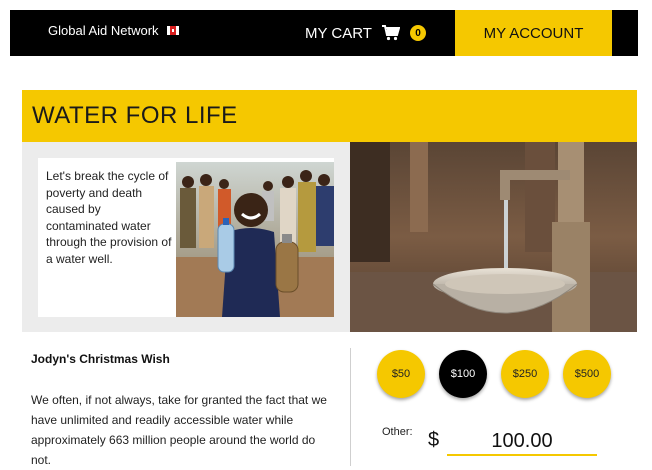 This screenshot has height=470, width=652. Describe the element at coordinates (100, 359) in the screenshot. I see `story-title: Jodyn's Christmas Wish` at that location.